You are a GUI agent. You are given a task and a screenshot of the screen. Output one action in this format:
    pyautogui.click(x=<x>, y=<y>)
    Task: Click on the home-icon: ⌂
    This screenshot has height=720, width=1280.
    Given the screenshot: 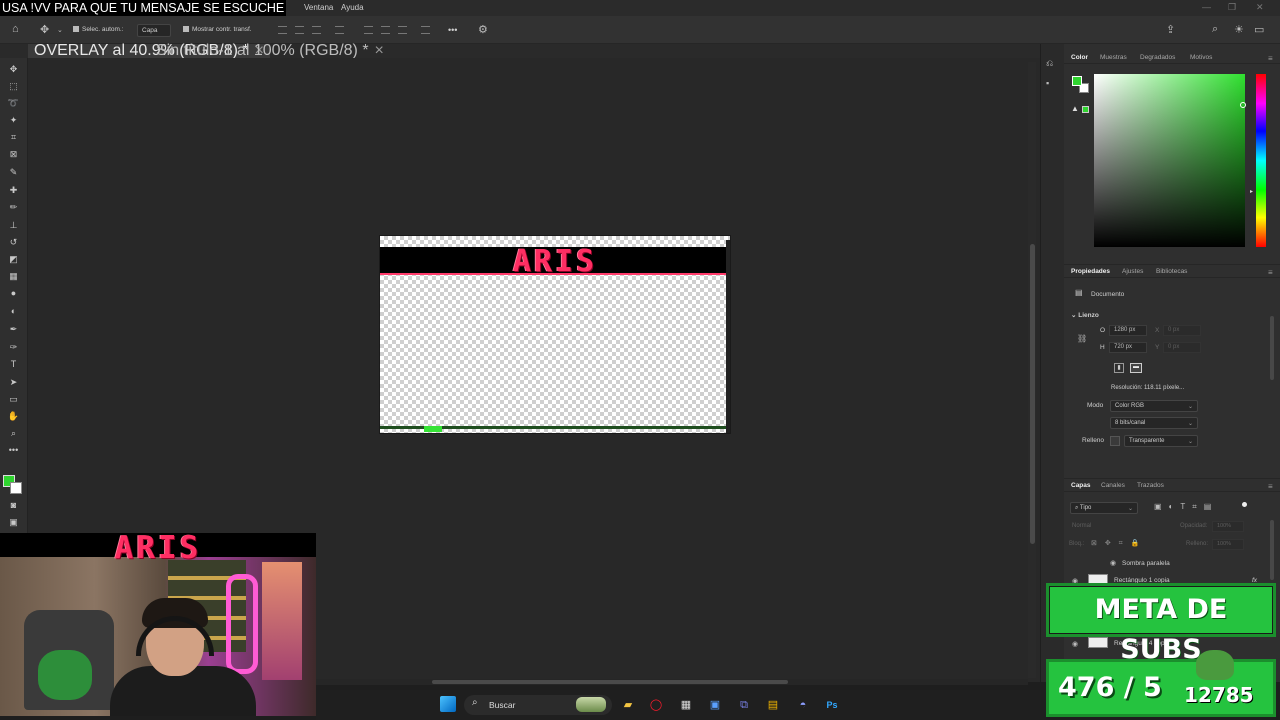 What is the action you would take?
    pyautogui.click(x=15, y=29)
    